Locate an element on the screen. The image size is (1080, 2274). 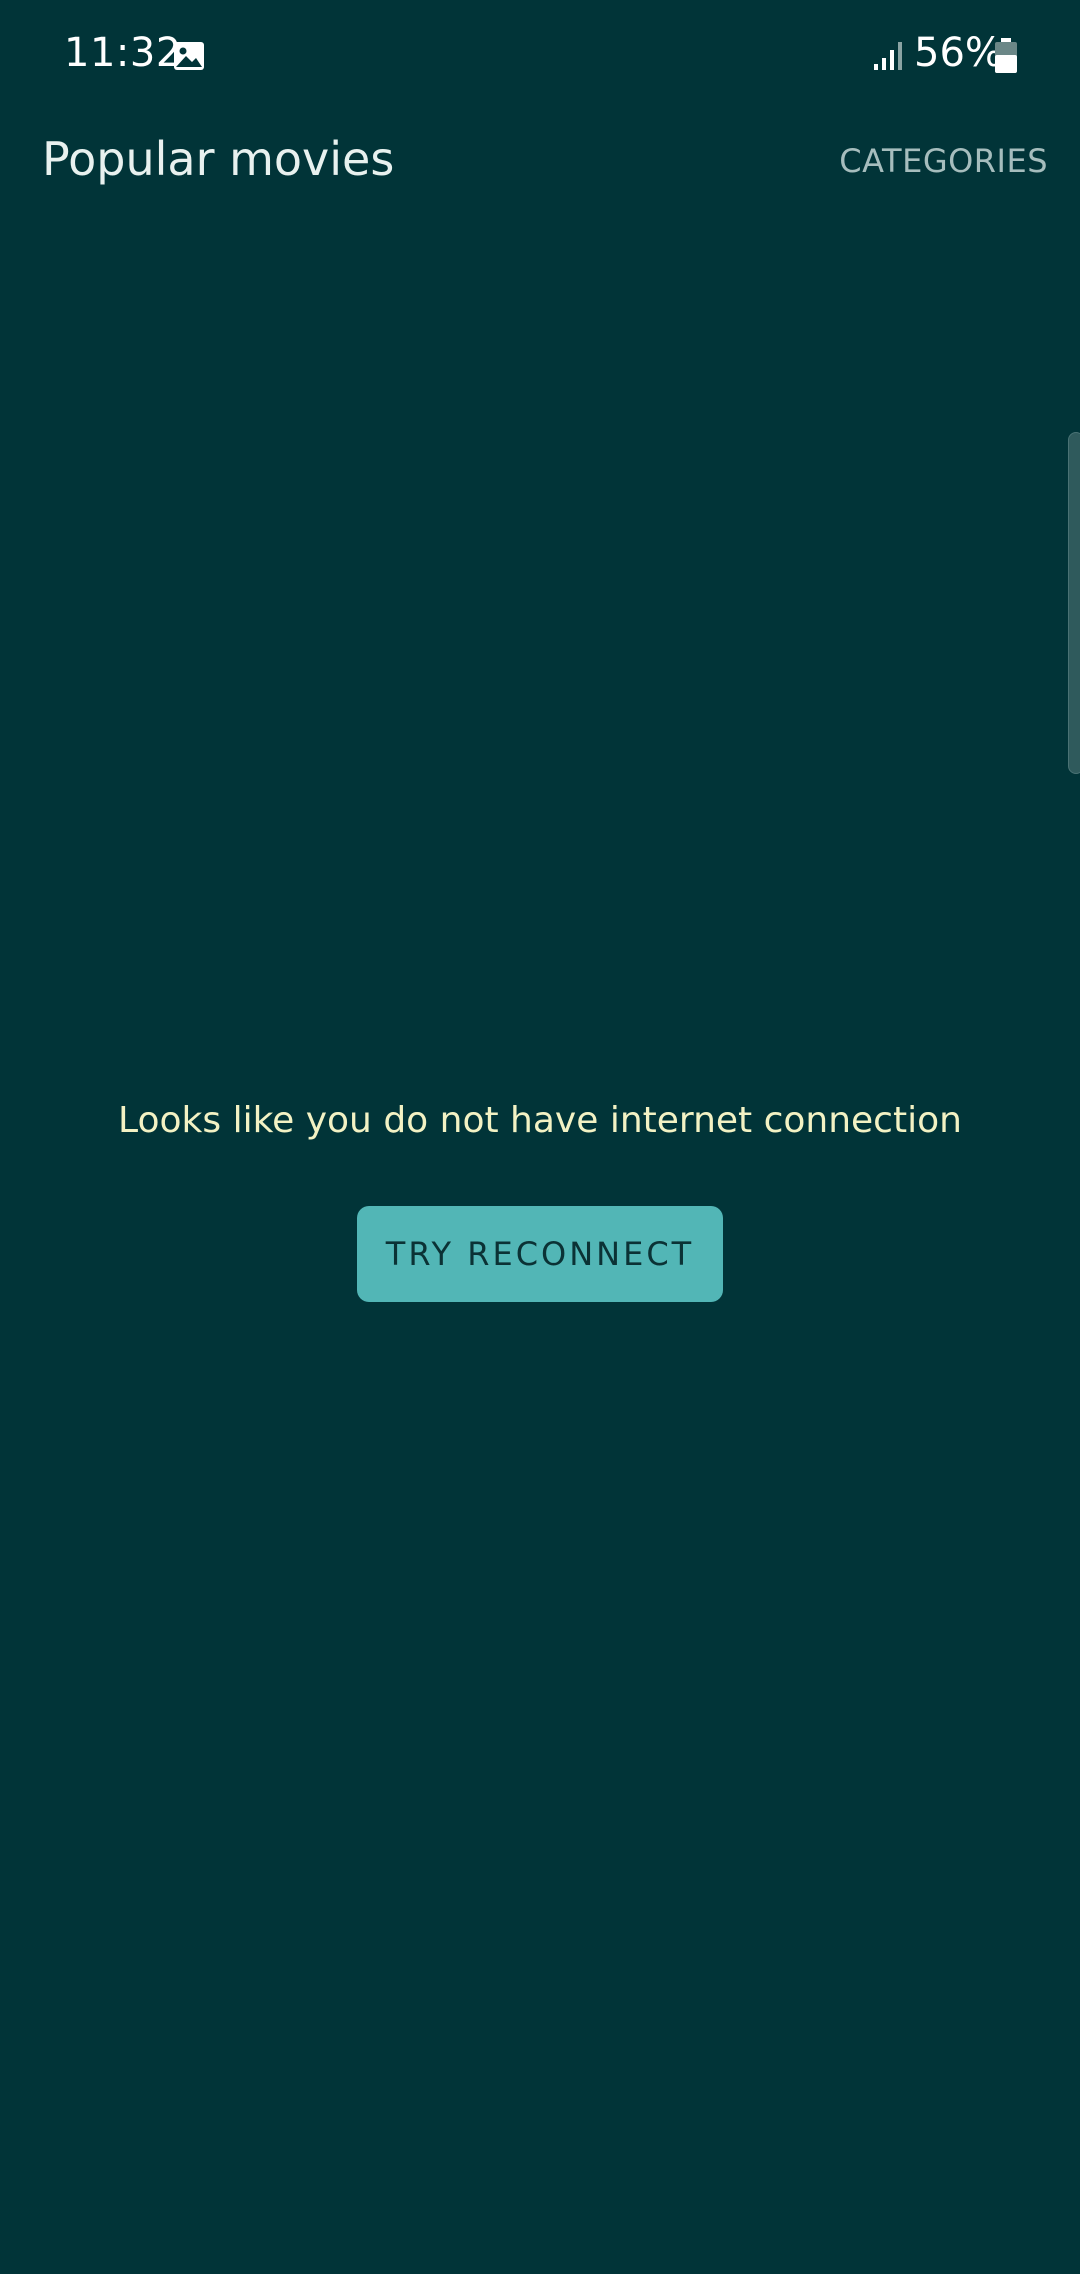
categories-button: CATEGORIES is located at coordinates (943, 161).